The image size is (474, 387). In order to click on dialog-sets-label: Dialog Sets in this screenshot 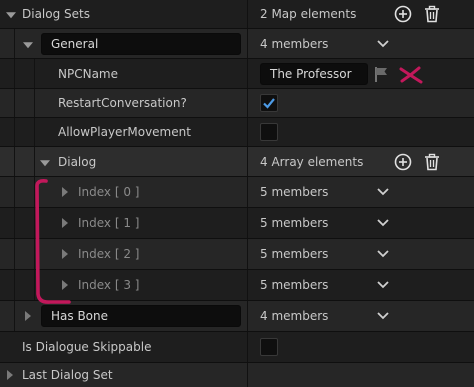, I will do `click(56, 14)`.